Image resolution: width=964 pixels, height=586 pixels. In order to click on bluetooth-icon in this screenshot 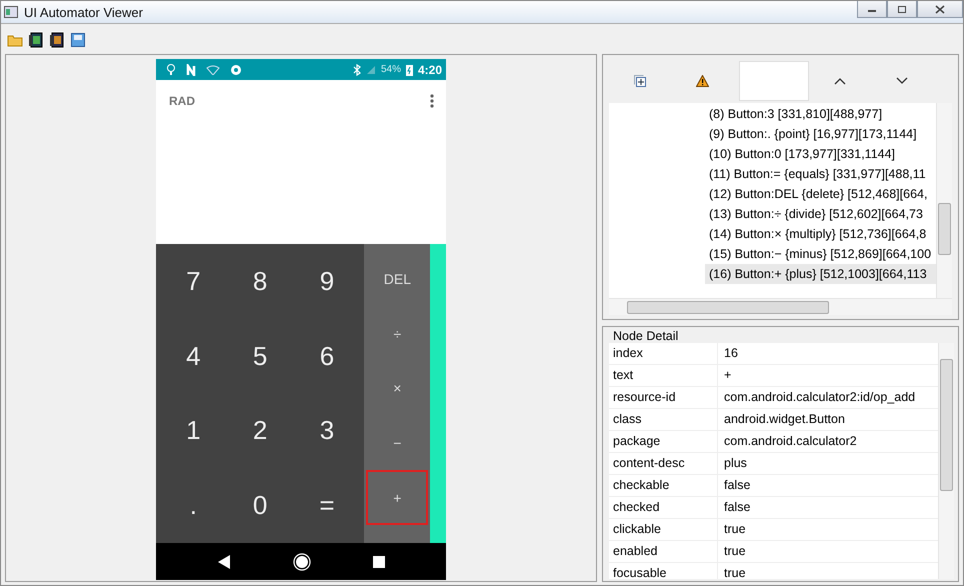, I will do `click(356, 70)`.